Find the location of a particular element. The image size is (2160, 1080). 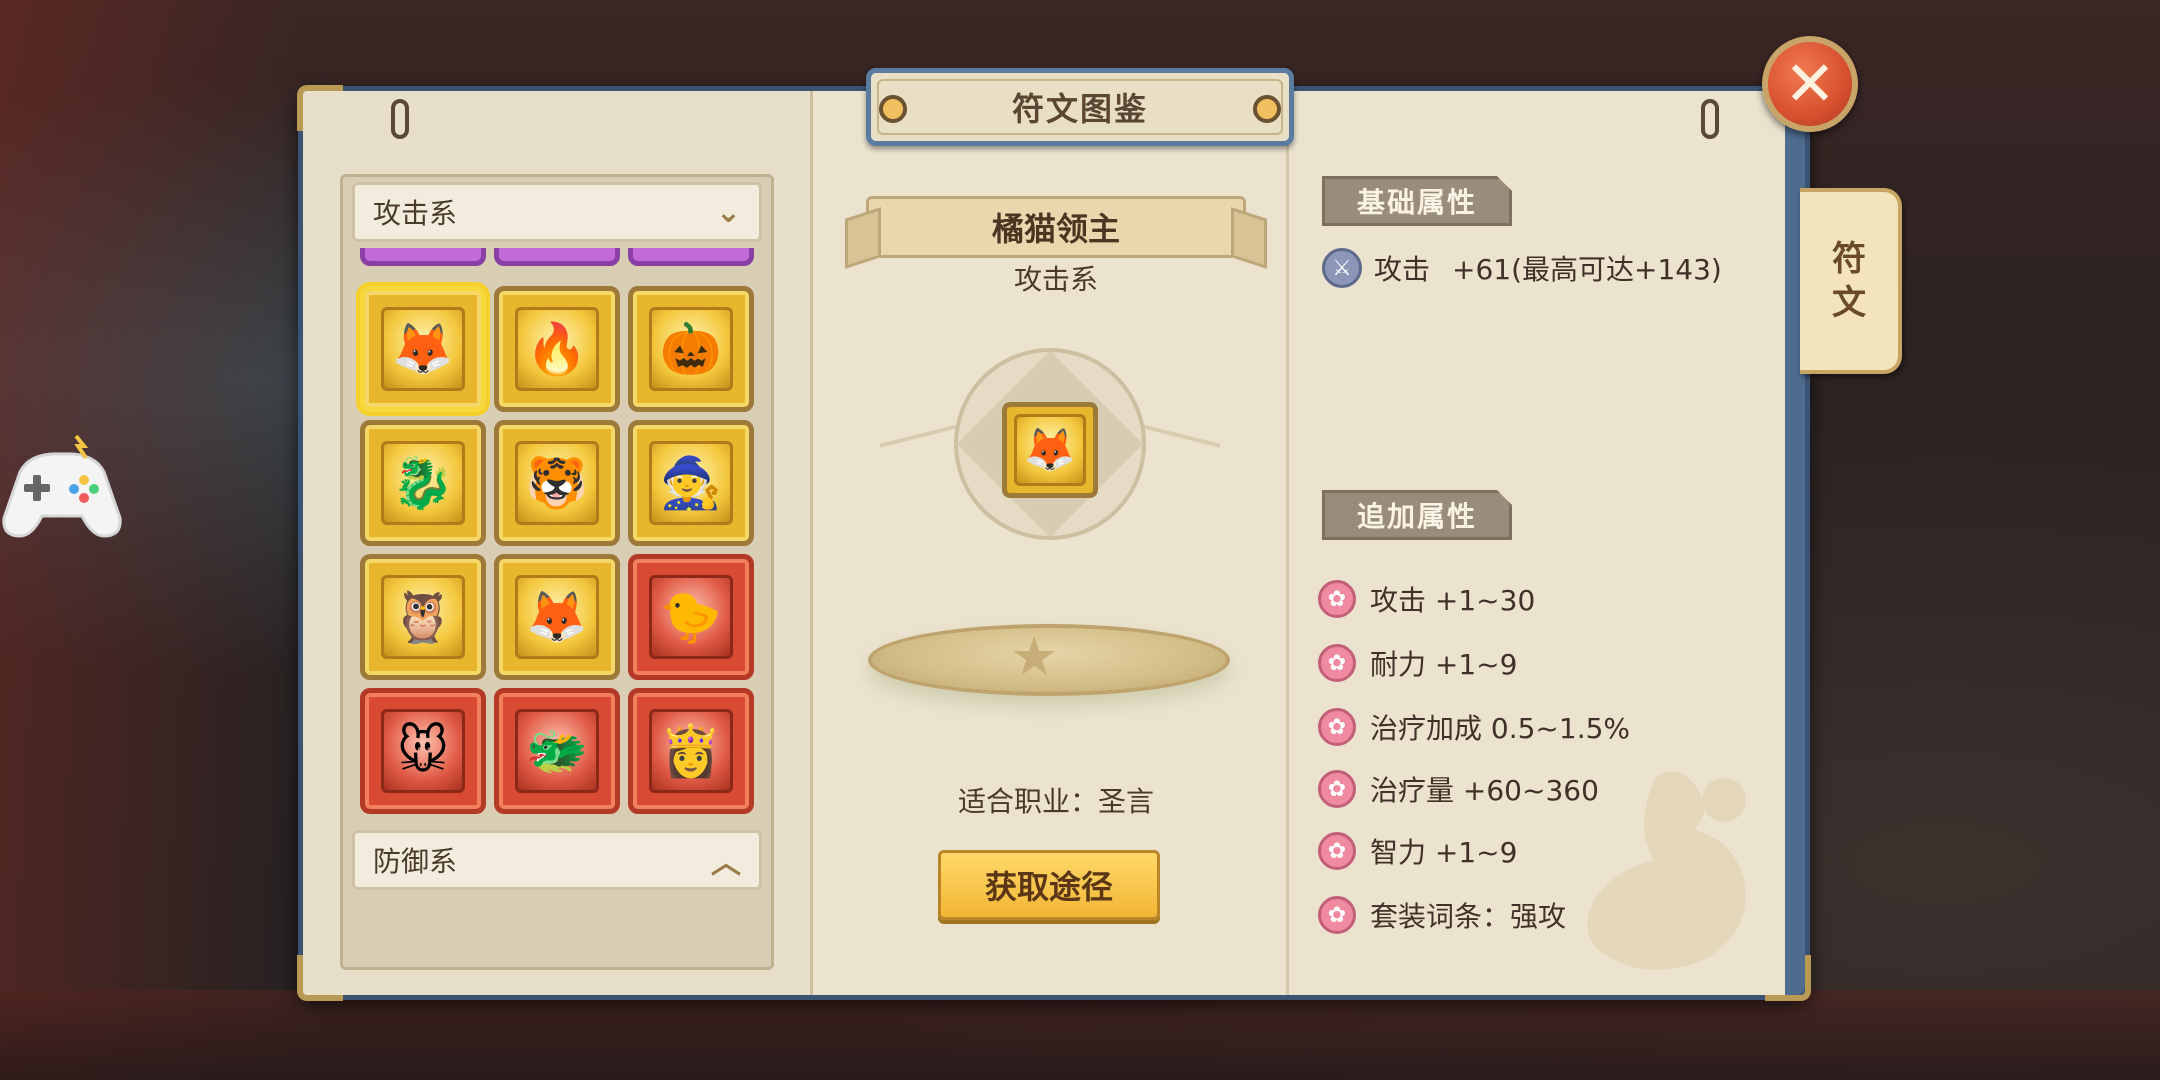

base-attributes-title: 基础属性 is located at coordinates (1416, 202).